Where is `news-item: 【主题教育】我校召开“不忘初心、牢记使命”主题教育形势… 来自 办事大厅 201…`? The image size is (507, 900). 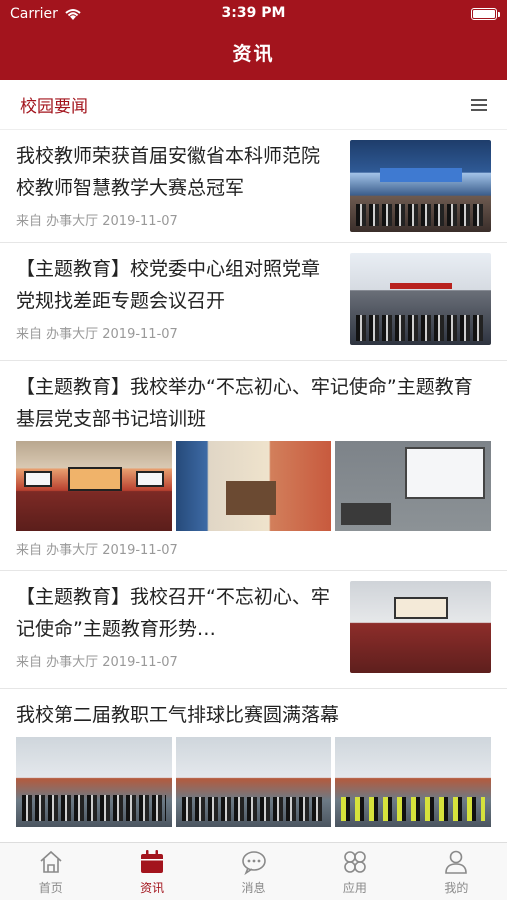 news-item: 【主题教育】我校召开“不忘初心、牢记使命”主题教育形势… 来自 办事大厅 201… is located at coordinates (253, 630).